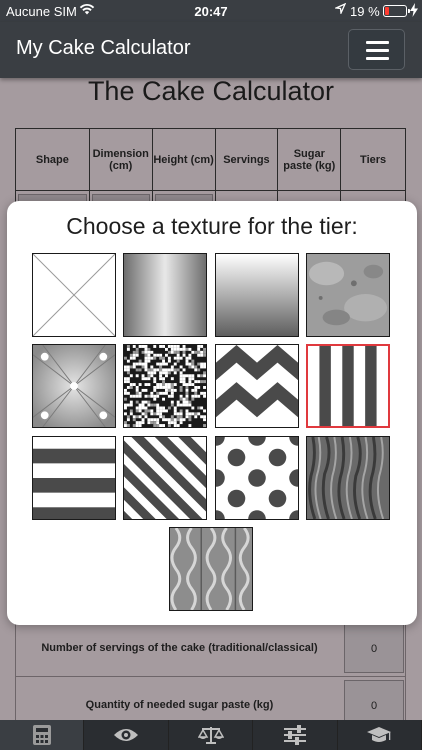  I want to click on texture-vertical-gradient, so click(165, 295).